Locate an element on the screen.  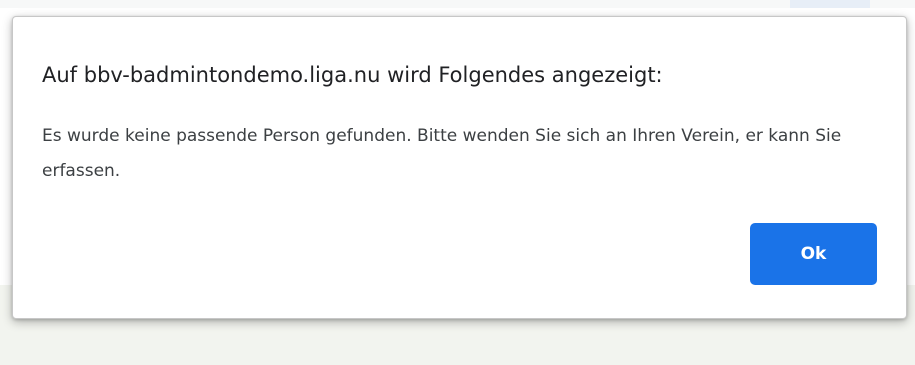
browser-background-top is located at coordinates (457, 4).